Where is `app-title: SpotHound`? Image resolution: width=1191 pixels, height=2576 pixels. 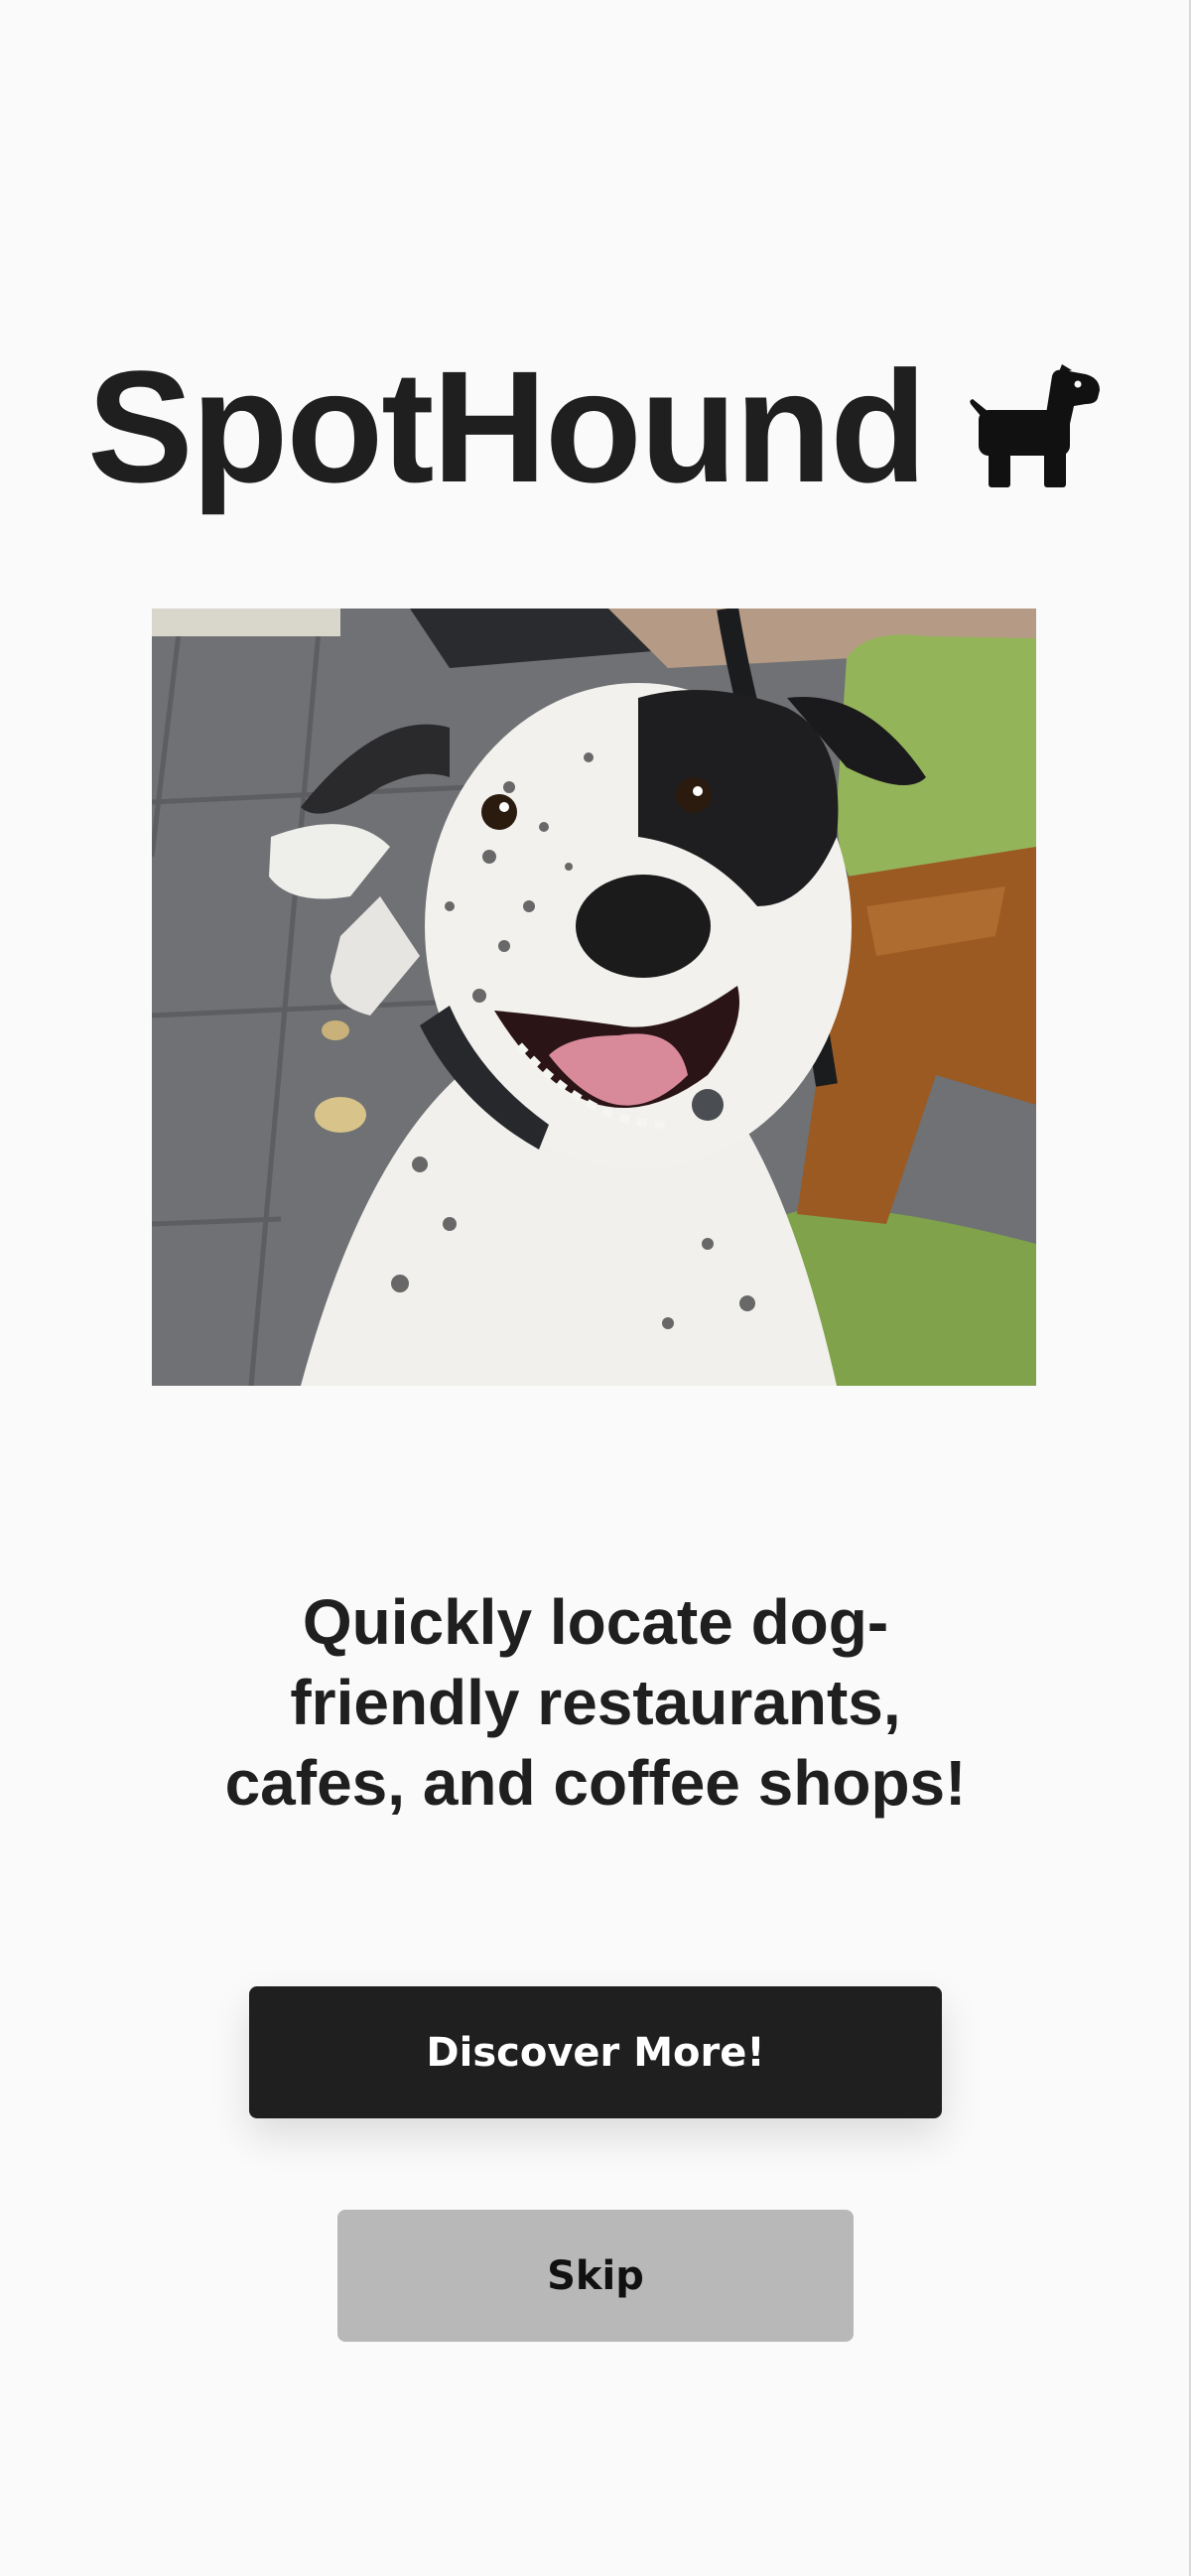
app-title: SpotHound is located at coordinates (507, 426).